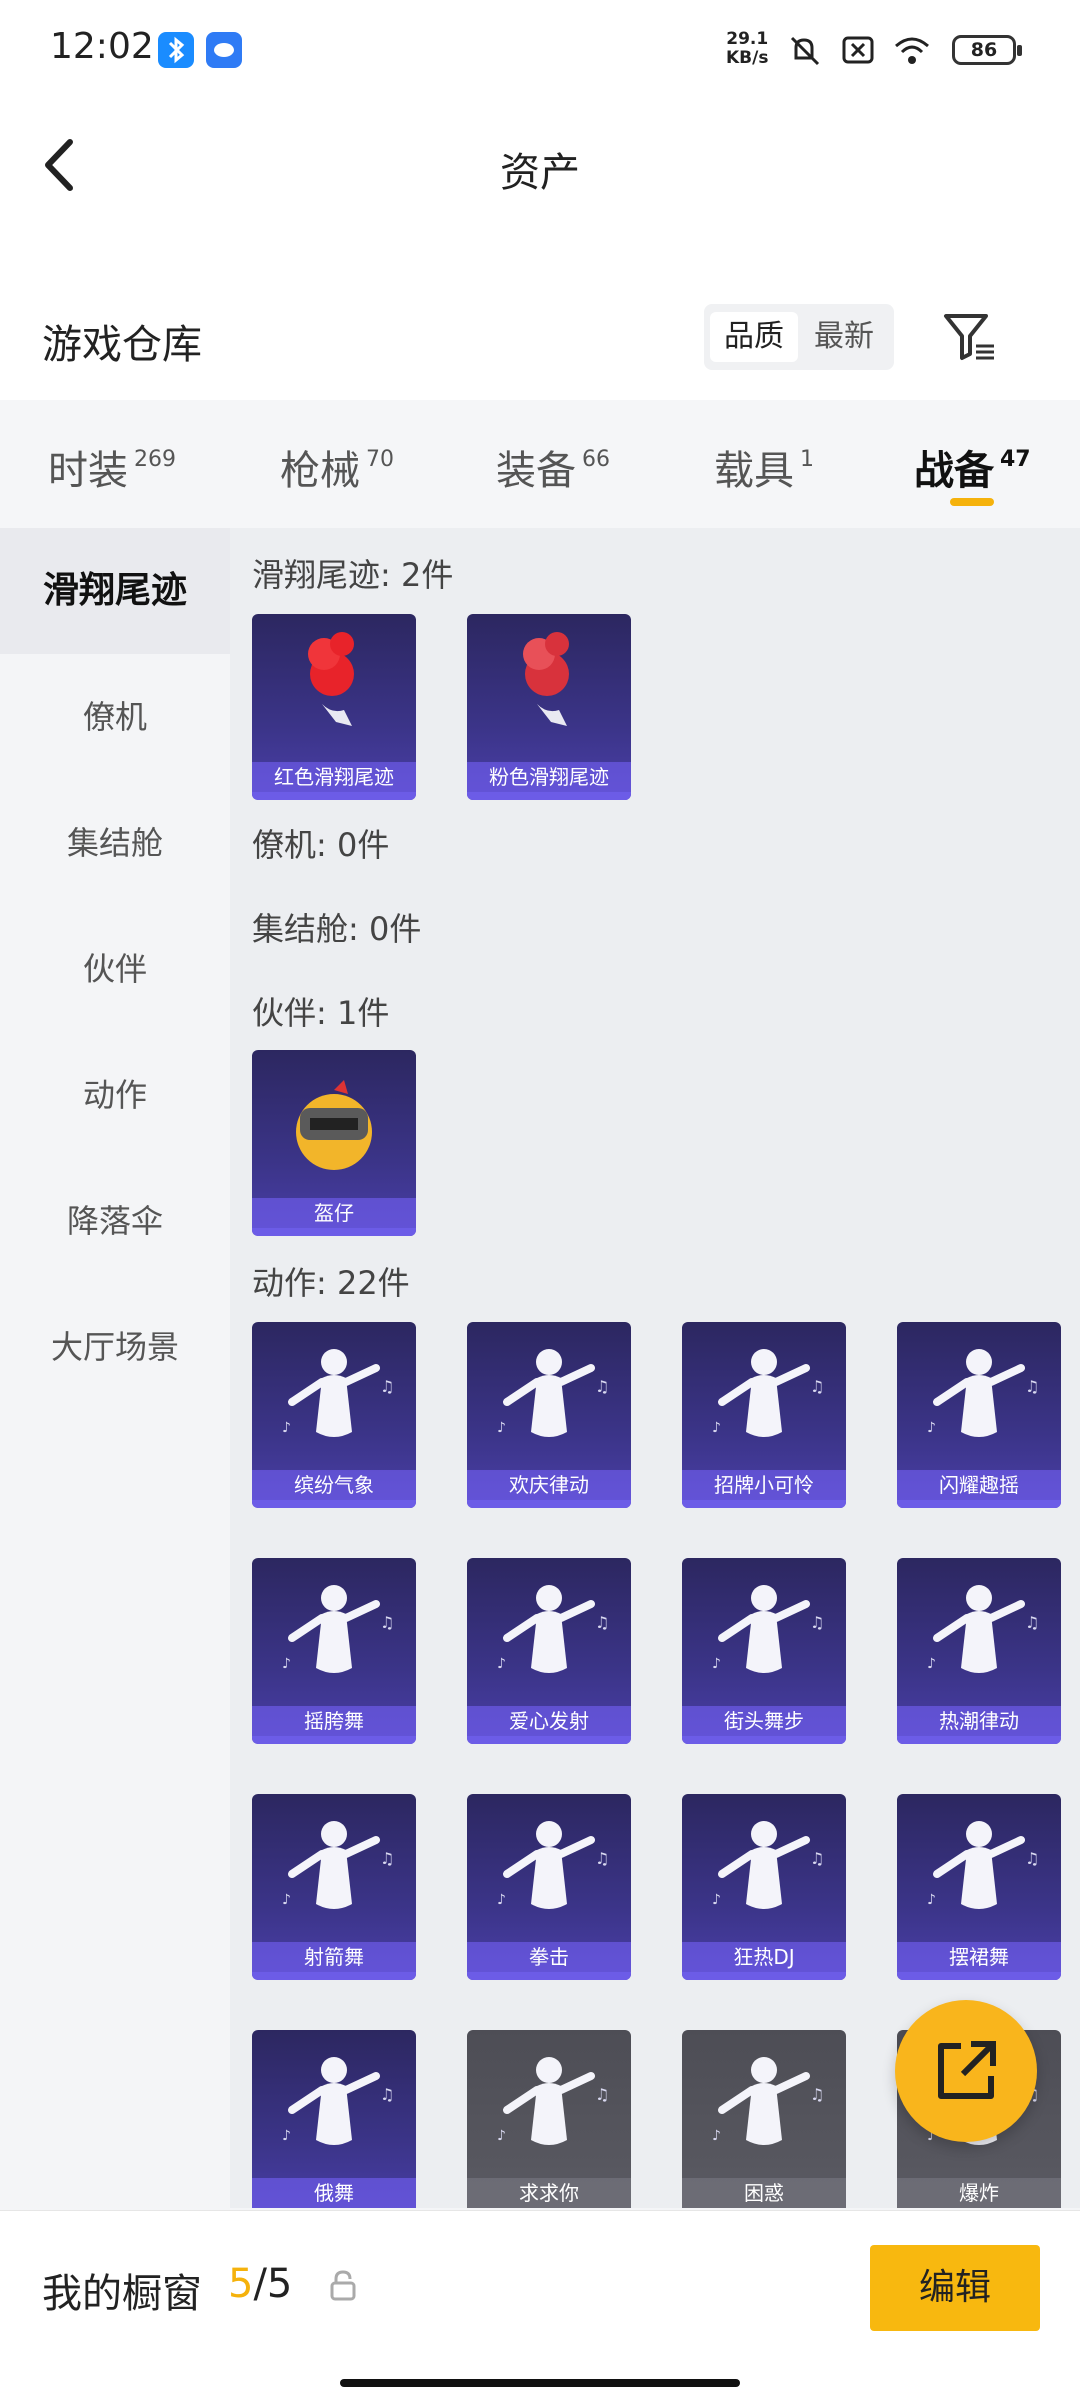  I want to click on edit-button: 编辑, so click(955, 2288).